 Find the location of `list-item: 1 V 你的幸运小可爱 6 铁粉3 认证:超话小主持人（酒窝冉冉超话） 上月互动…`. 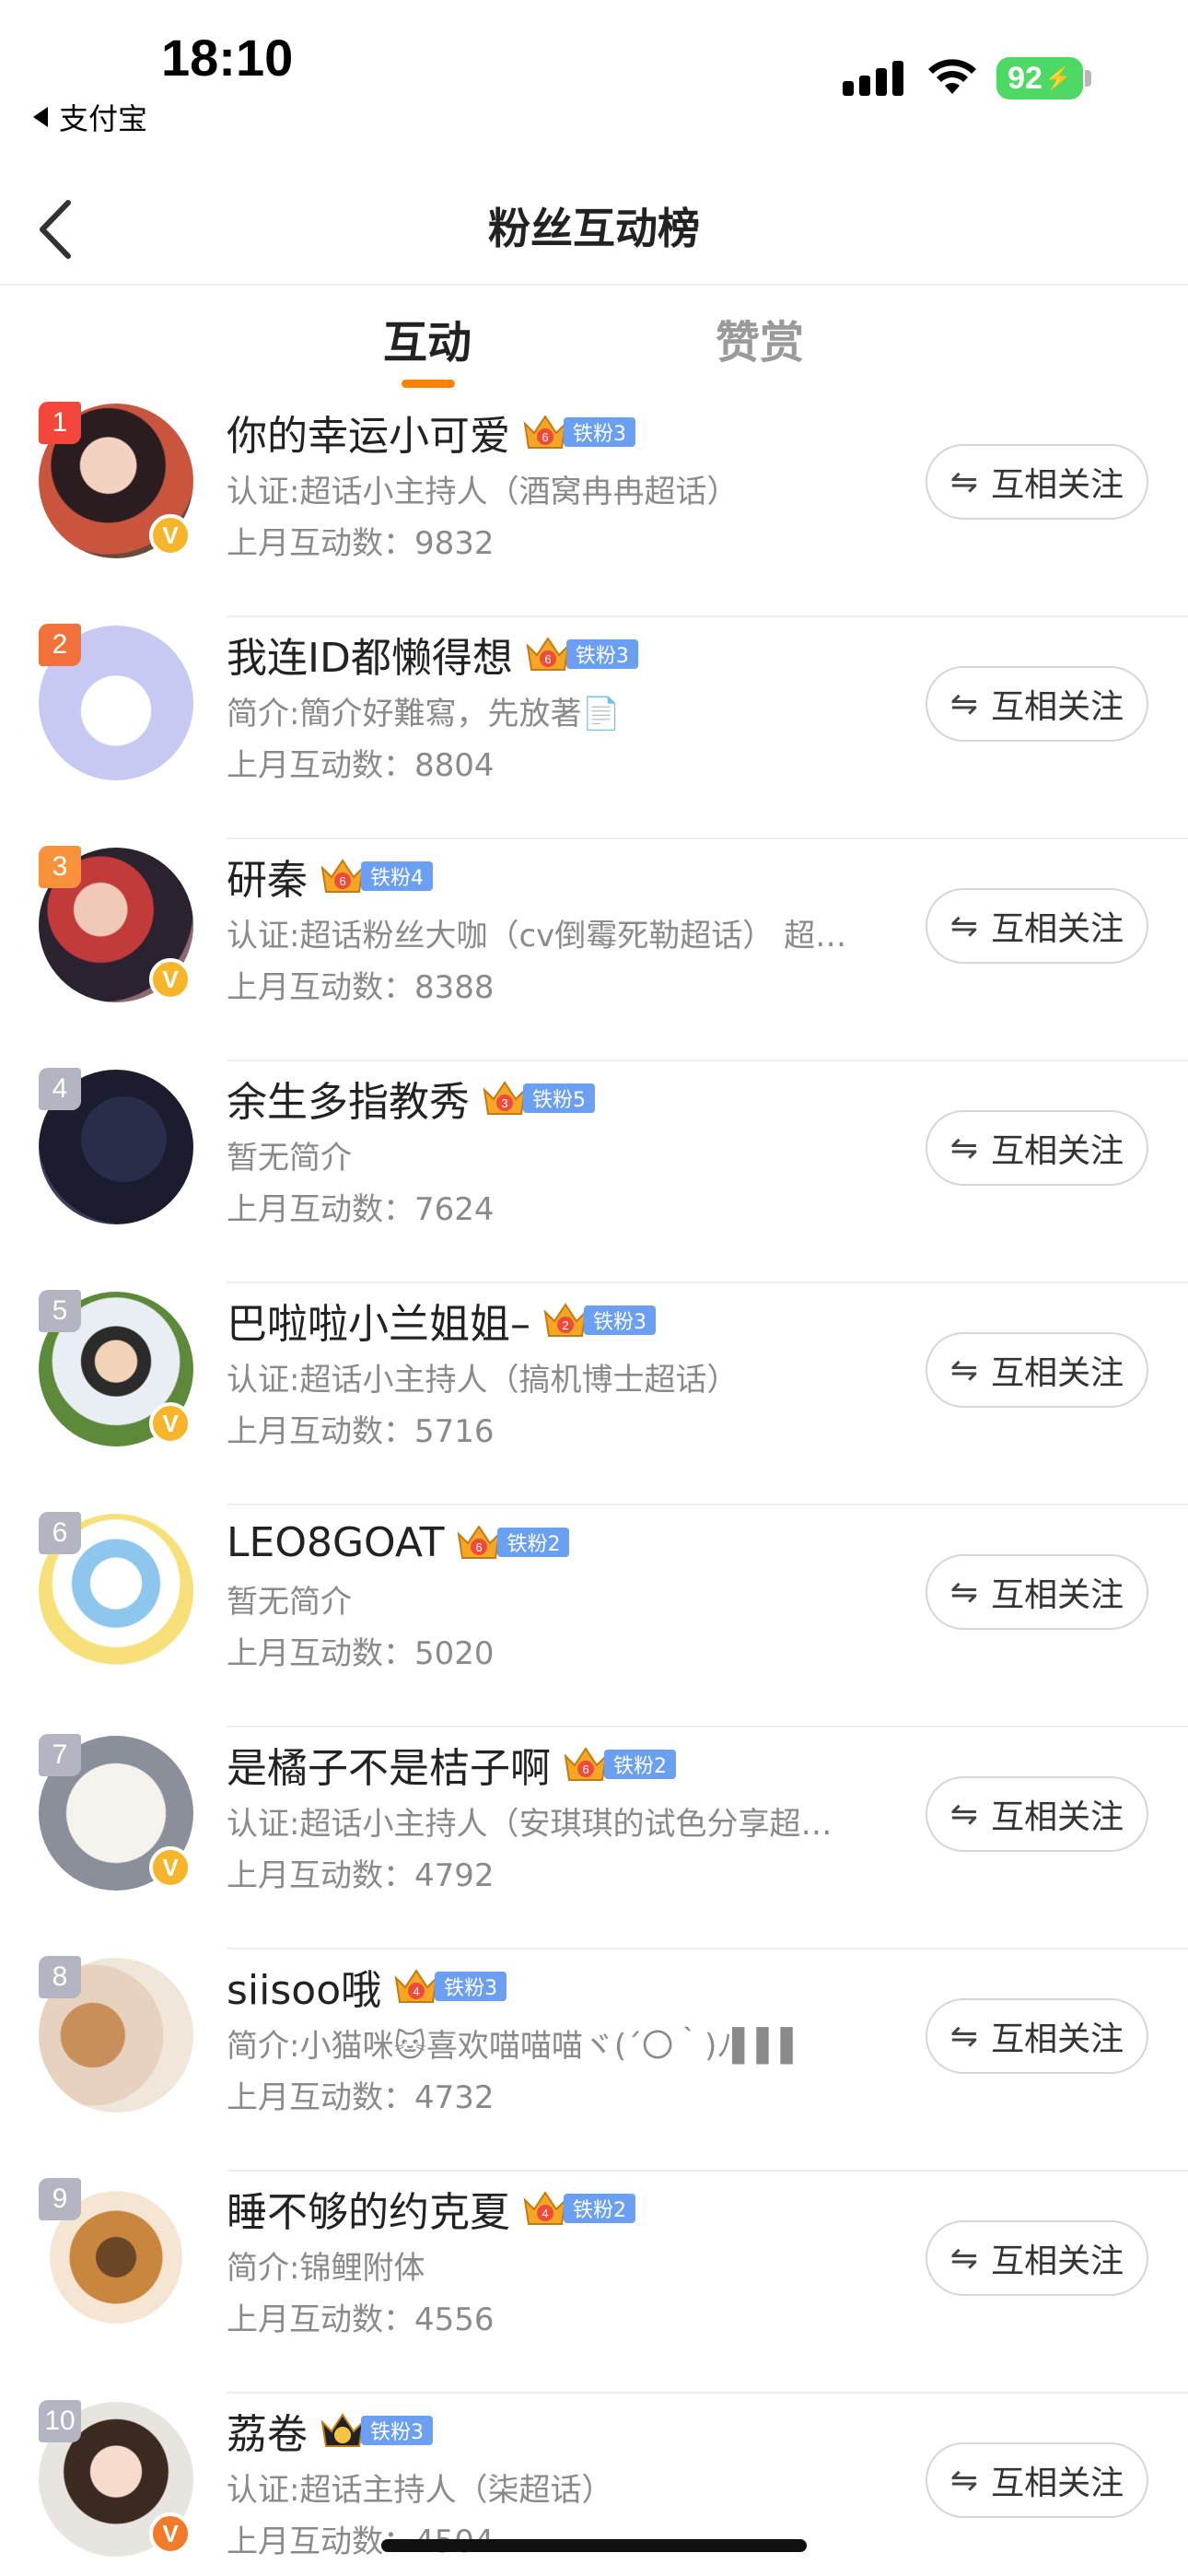

list-item: 1 V 你的幸运小可爱 6 铁粉3 认证:超话小主持人（酒窝冉冉超话） 上月互动… is located at coordinates (594, 506).